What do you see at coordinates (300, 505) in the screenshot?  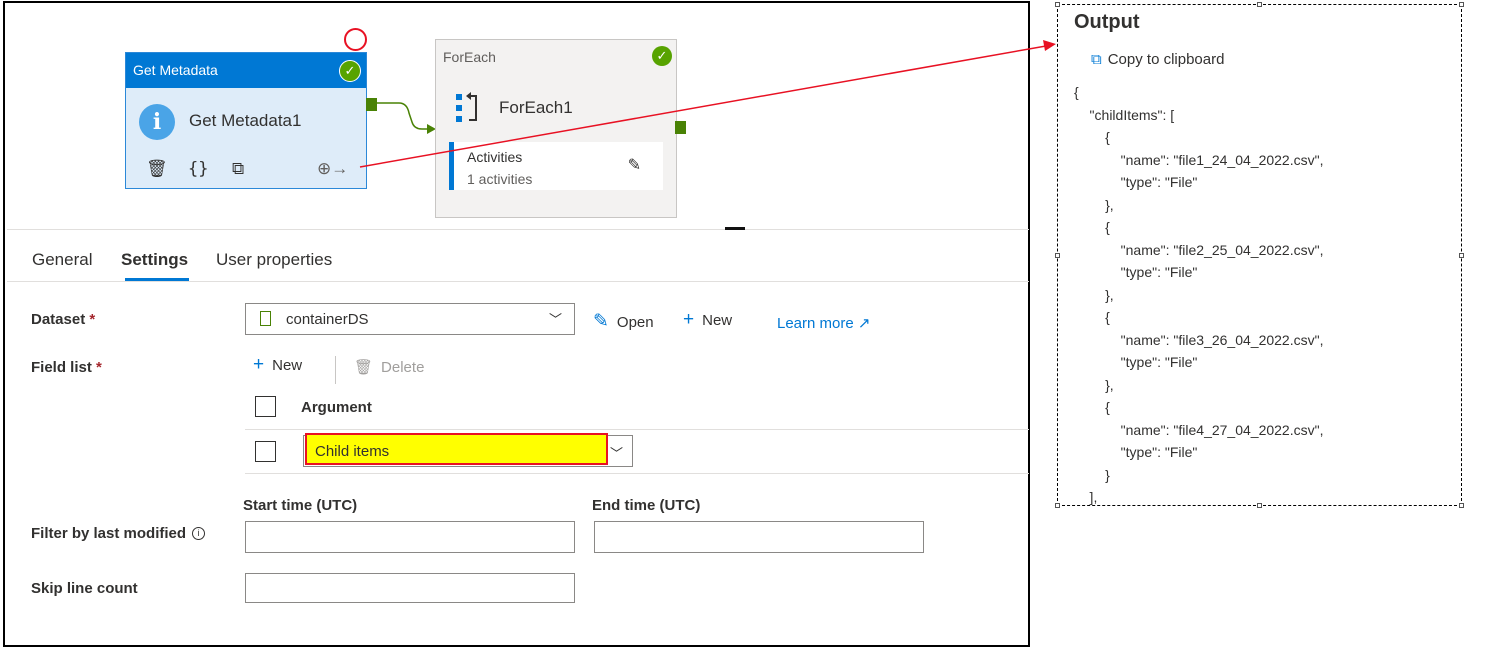 I see `start-time-label: Start time (UTC)` at bounding box center [300, 505].